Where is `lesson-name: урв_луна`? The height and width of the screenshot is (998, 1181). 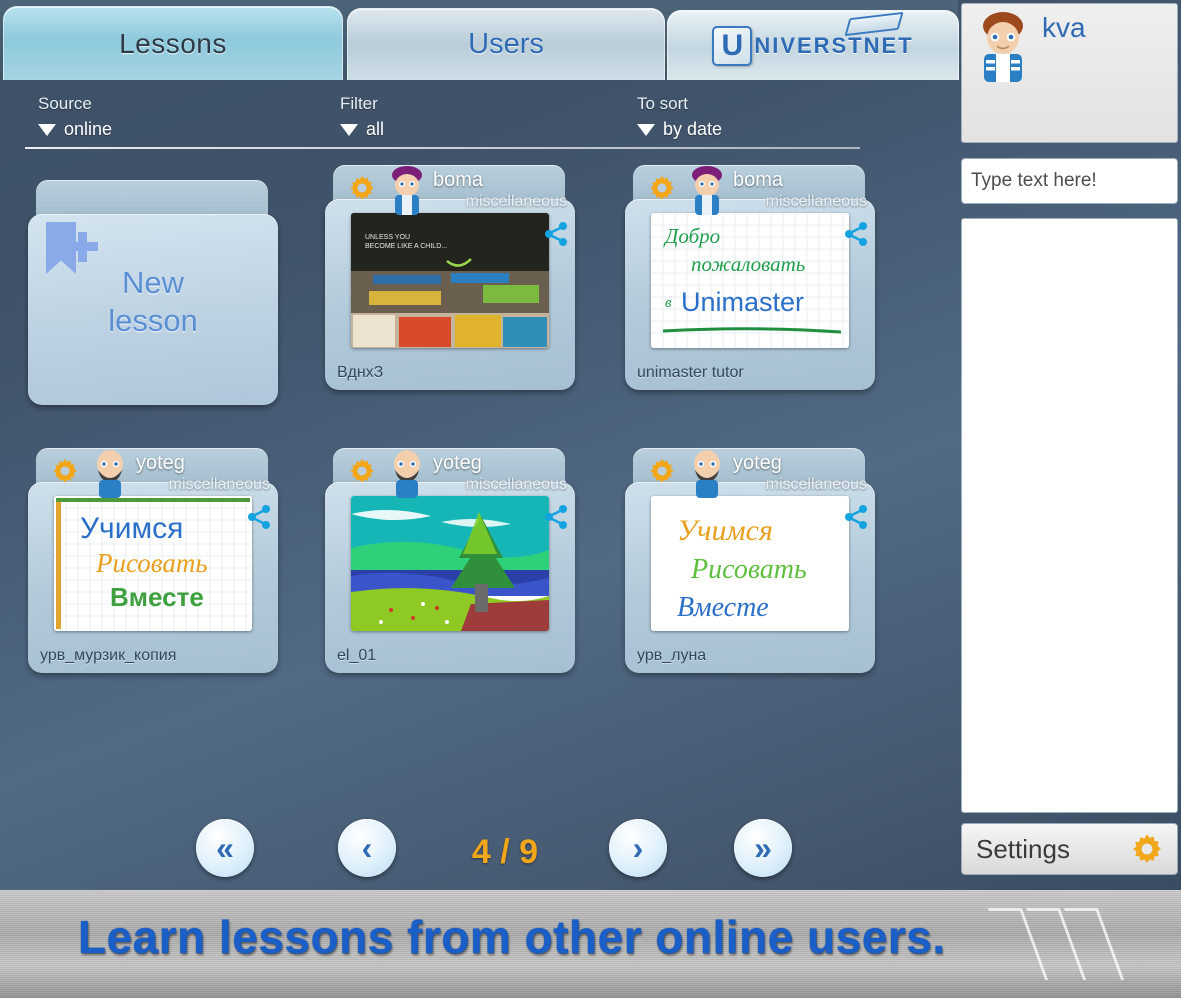 lesson-name: урв_луна is located at coordinates (672, 655).